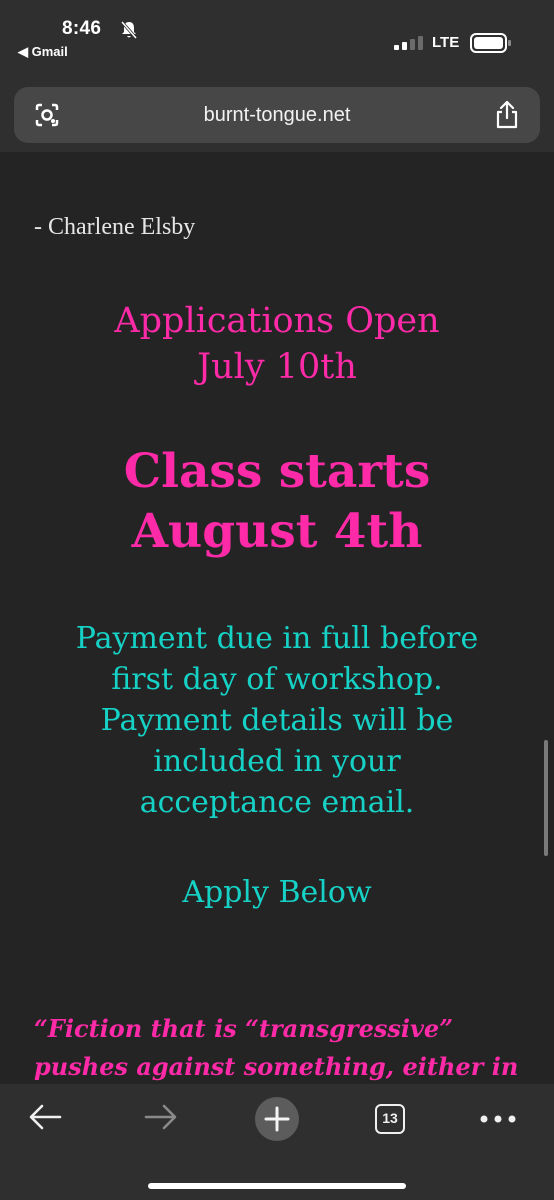 This screenshot has width=554, height=1200. What do you see at coordinates (390, 1119) in the screenshot?
I see `tabs-icon: 13` at bounding box center [390, 1119].